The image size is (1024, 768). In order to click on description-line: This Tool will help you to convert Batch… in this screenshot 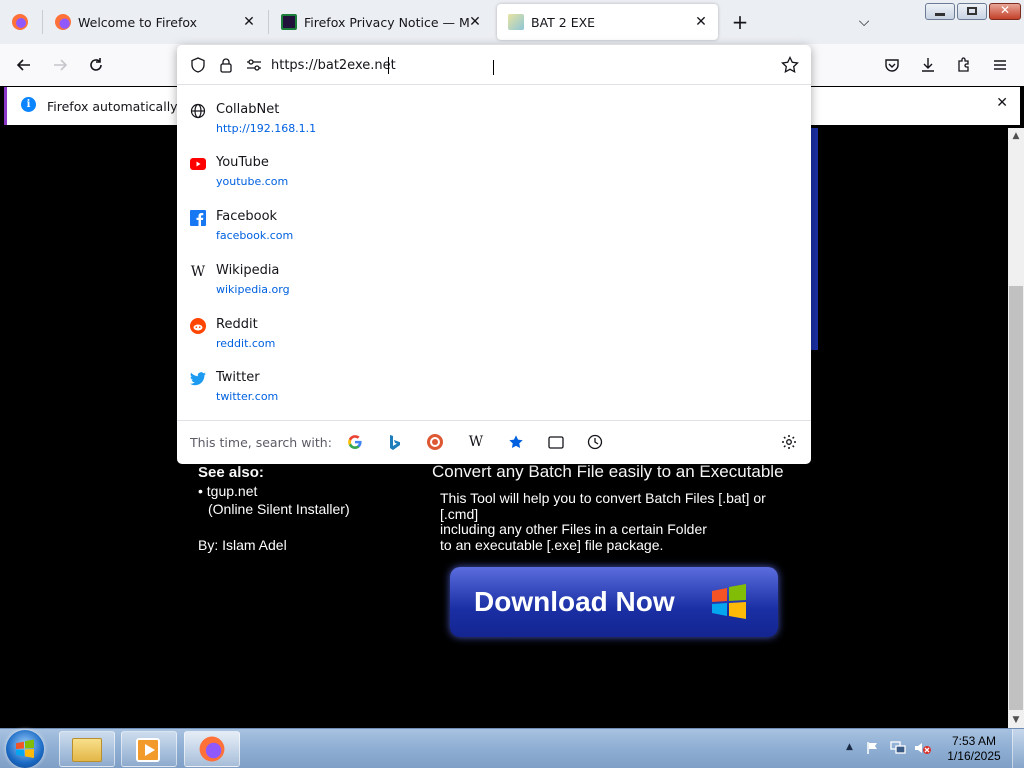, I will do `click(603, 498)`.